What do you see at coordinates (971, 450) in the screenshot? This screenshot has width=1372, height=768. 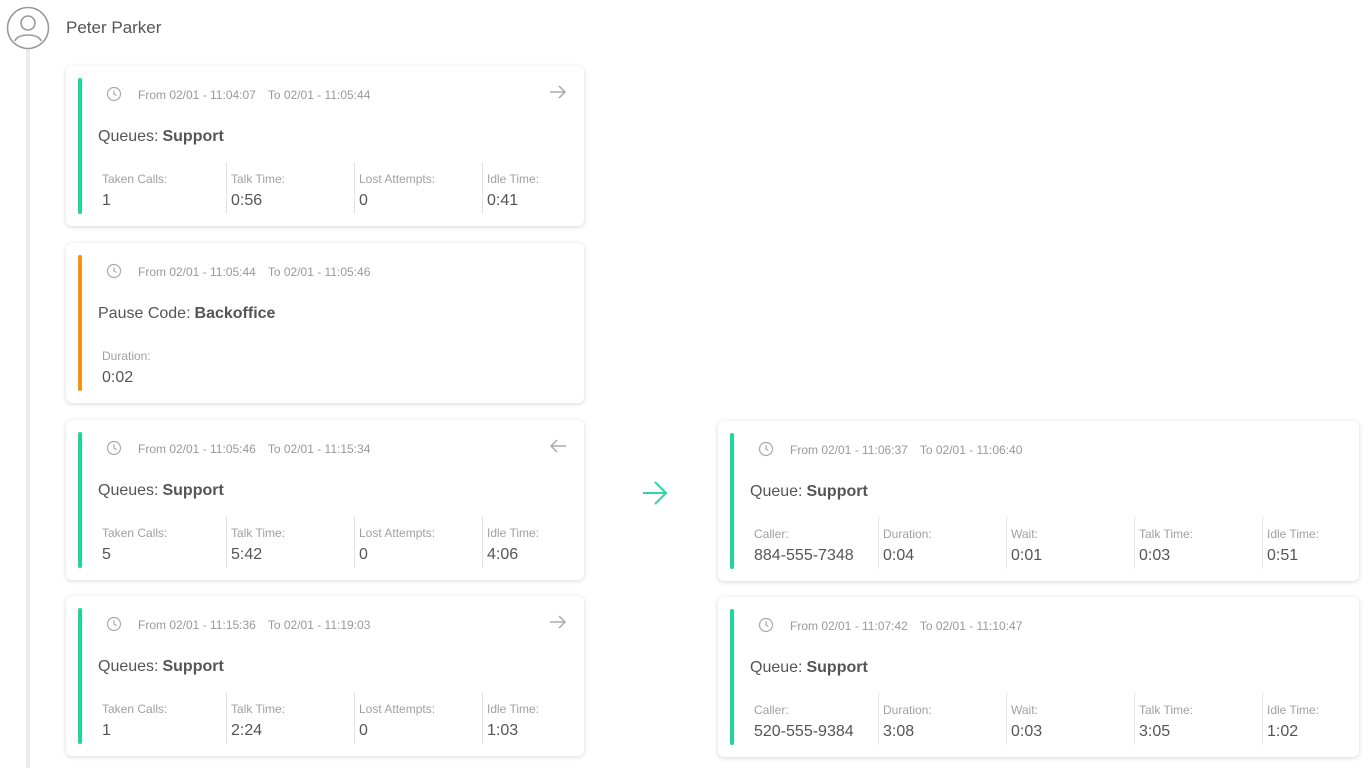 I see `to-time: To 02/01 - 11:06:40` at bounding box center [971, 450].